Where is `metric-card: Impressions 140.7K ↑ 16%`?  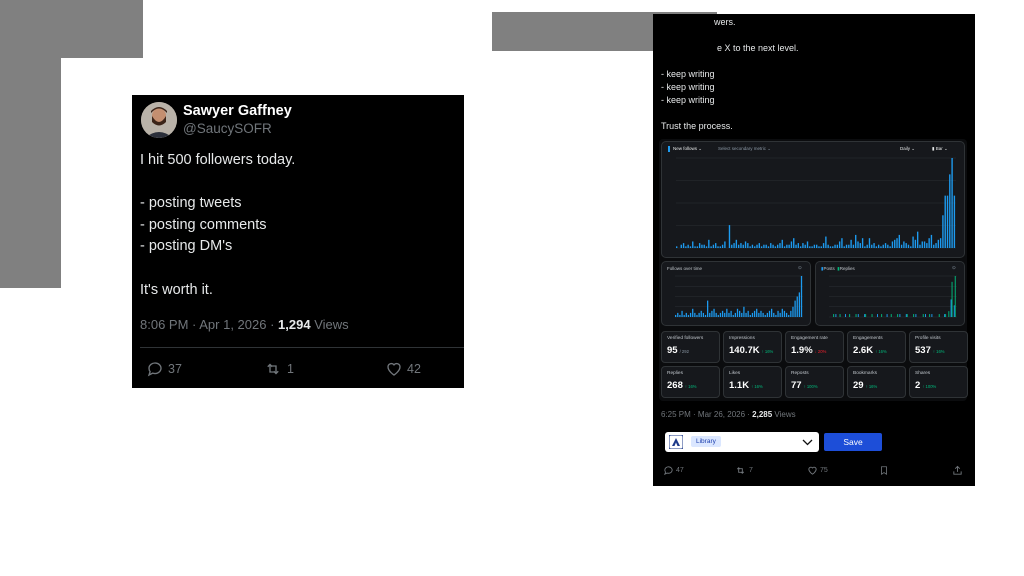
metric-card: Impressions 140.7K ↑ 16% is located at coordinates (752, 347).